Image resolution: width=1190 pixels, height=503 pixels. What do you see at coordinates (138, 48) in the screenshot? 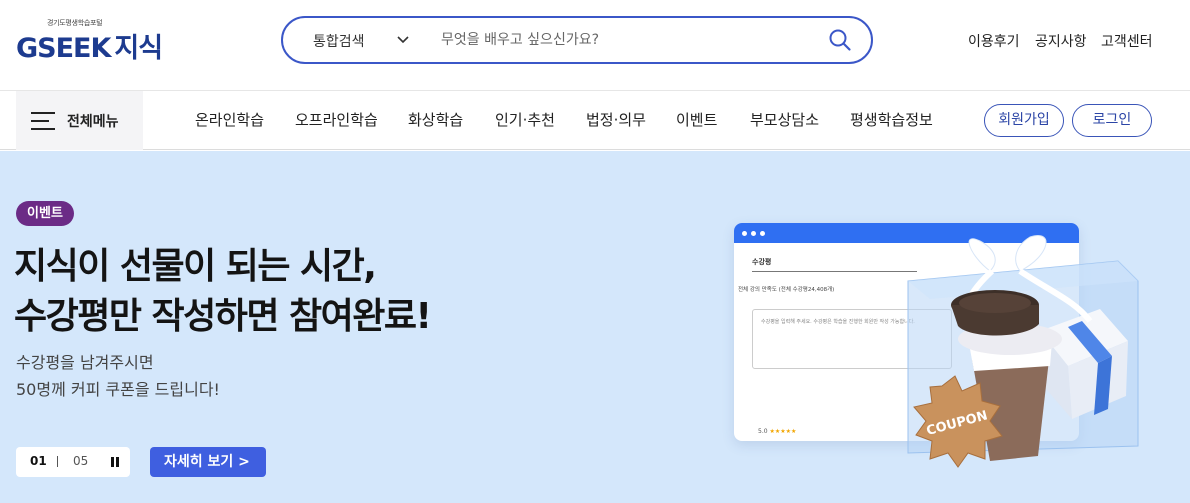
I see `logo-korean: 지식` at bounding box center [138, 48].